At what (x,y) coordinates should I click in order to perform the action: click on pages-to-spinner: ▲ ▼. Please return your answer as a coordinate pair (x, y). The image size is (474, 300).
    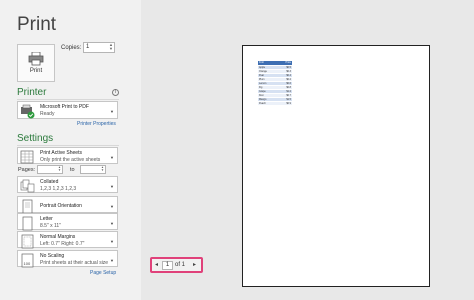
    Looking at the image, I should click on (102, 169).